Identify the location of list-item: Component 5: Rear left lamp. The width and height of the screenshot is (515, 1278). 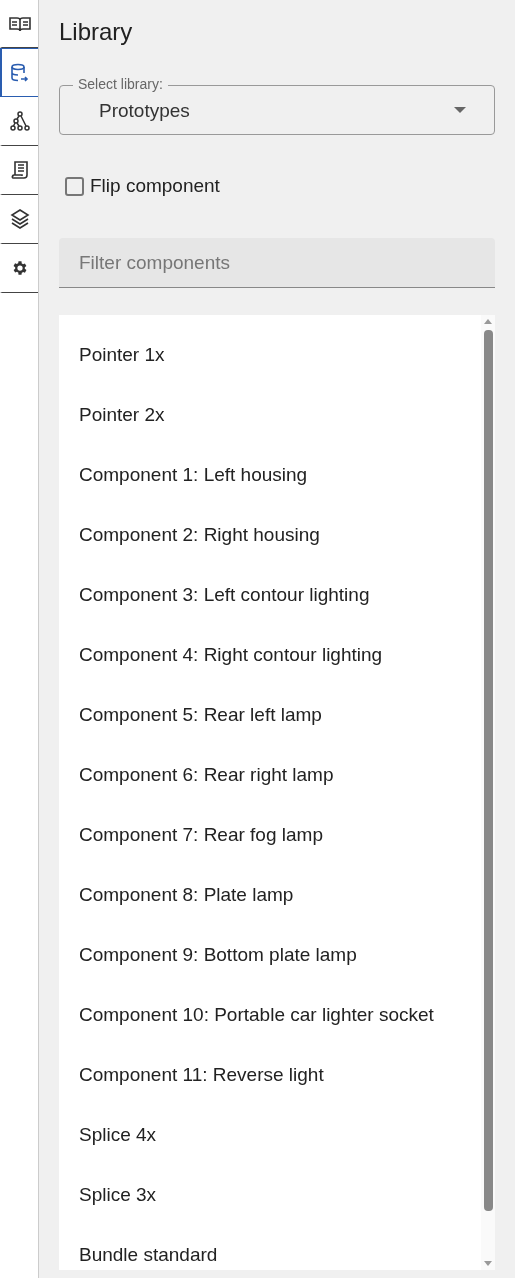
(270, 715).